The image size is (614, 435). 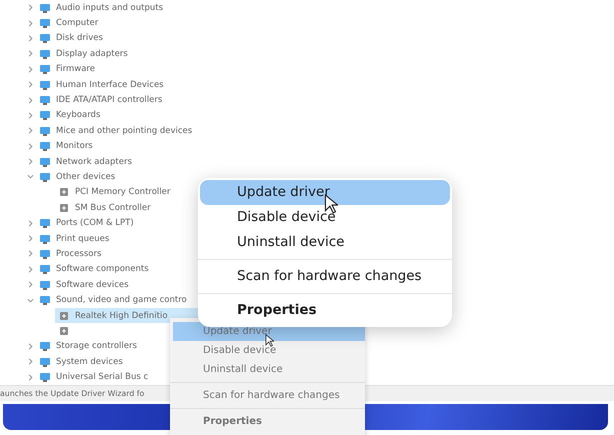 What do you see at coordinates (92, 285) in the screenshot?
I see `tree-item: Software devices` at bounding box center [92, 285].